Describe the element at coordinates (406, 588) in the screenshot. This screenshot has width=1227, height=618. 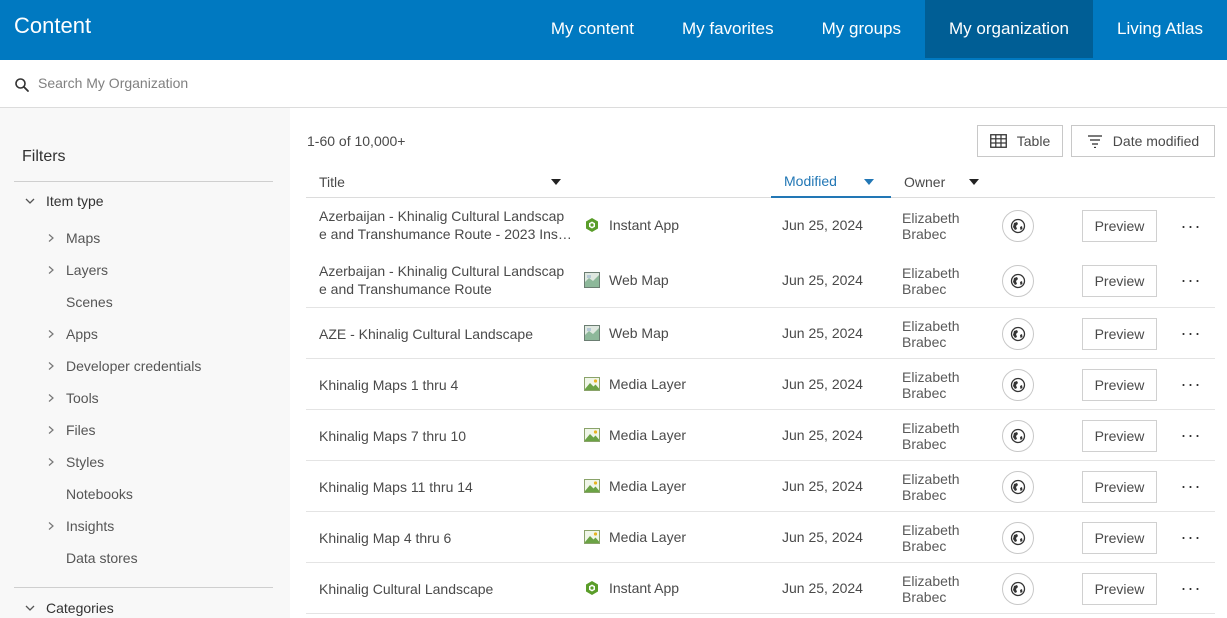
I see `item-title-line: Khinalig Cultural Landscape` at that location.